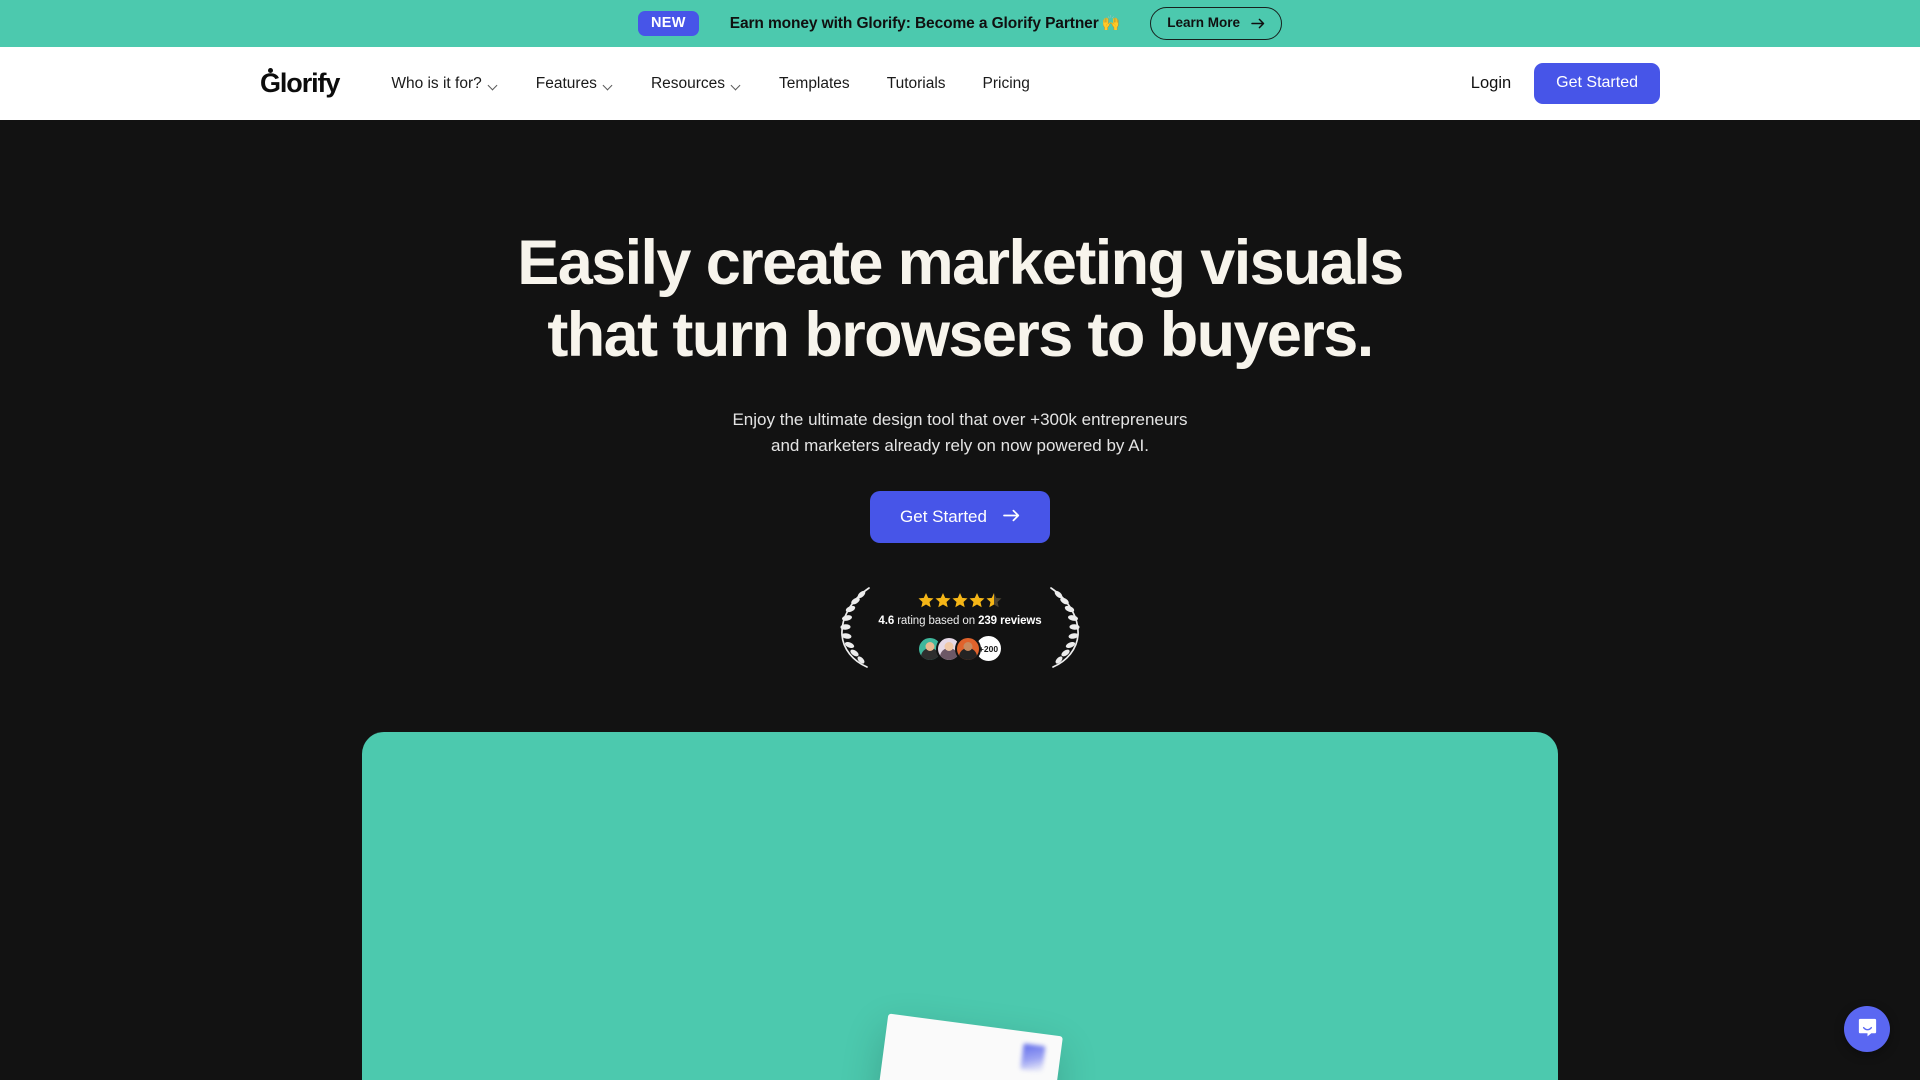 This screenshot has height=1080, width=1920. I want to click on nav-item-tutorials: Tutorials, so click(916, 84).